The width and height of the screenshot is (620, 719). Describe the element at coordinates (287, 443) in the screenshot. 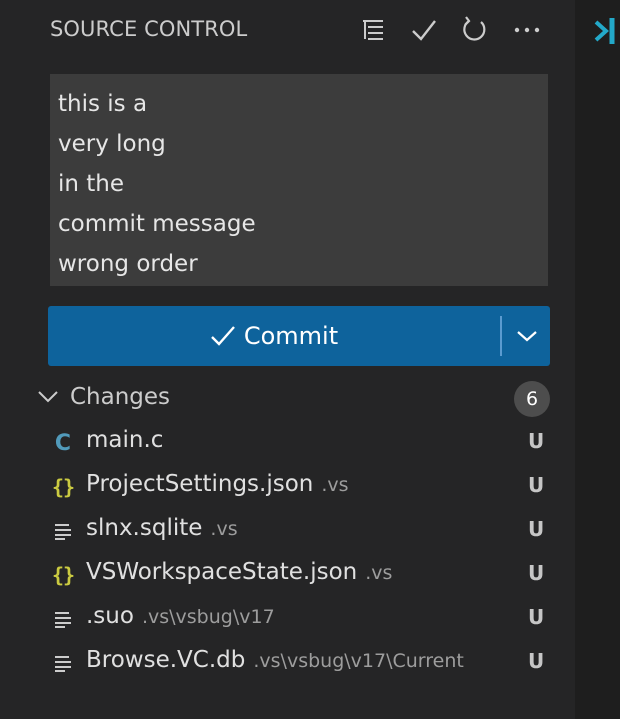

I see `file-row-main-c: C main.c U` at that location.